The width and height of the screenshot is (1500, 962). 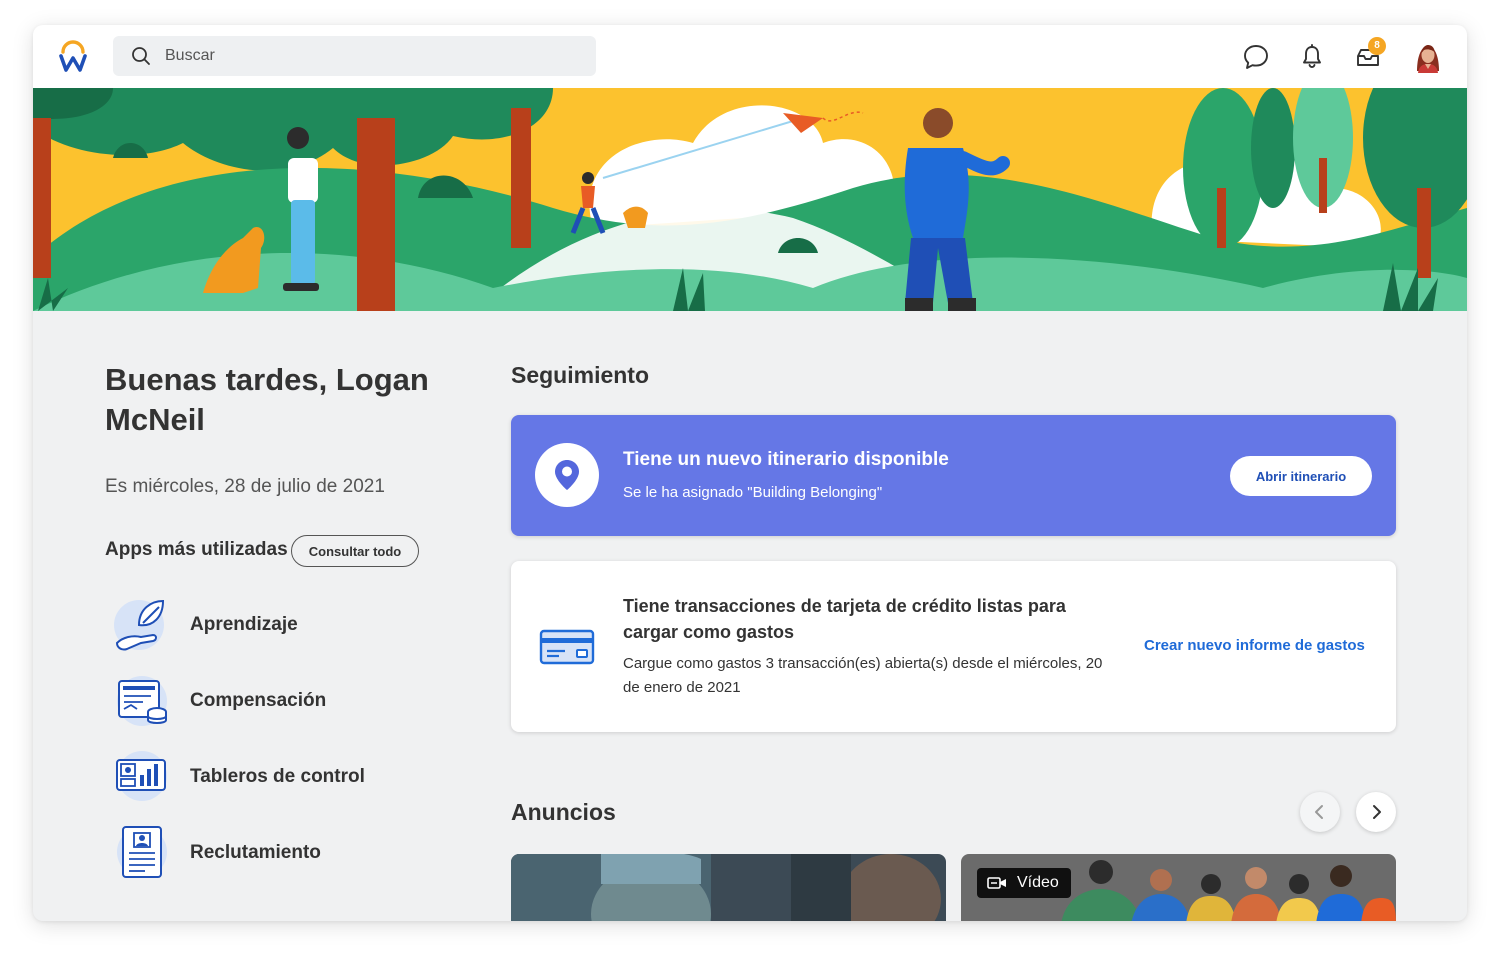 I want to click on frequent-apps-title: Apps más utilizadas, so click(x=196, y=549).